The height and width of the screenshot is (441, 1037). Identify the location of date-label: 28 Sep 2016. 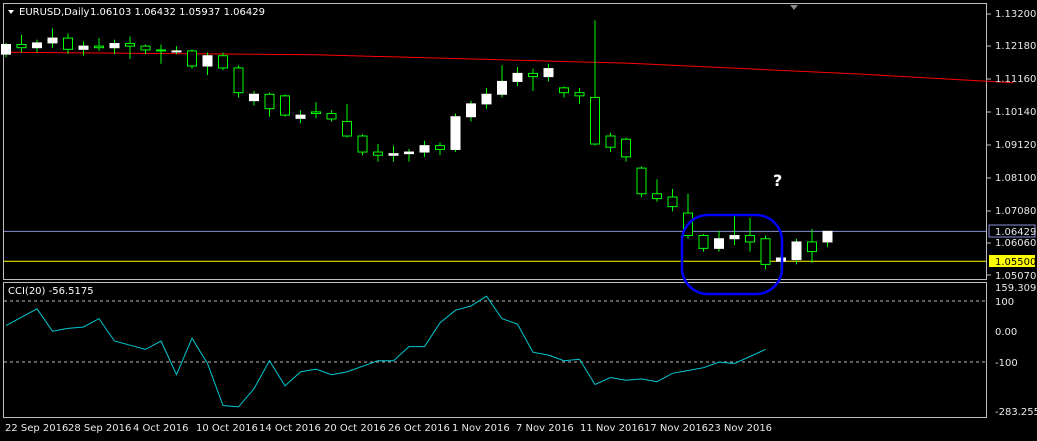
(99, 428).